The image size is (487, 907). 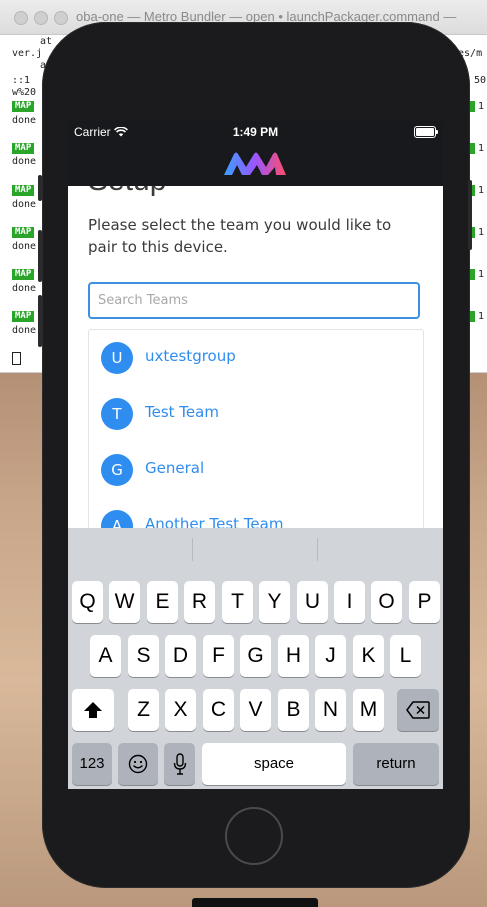 I want to click on team-avatar: T, so click(x=117, y=414).